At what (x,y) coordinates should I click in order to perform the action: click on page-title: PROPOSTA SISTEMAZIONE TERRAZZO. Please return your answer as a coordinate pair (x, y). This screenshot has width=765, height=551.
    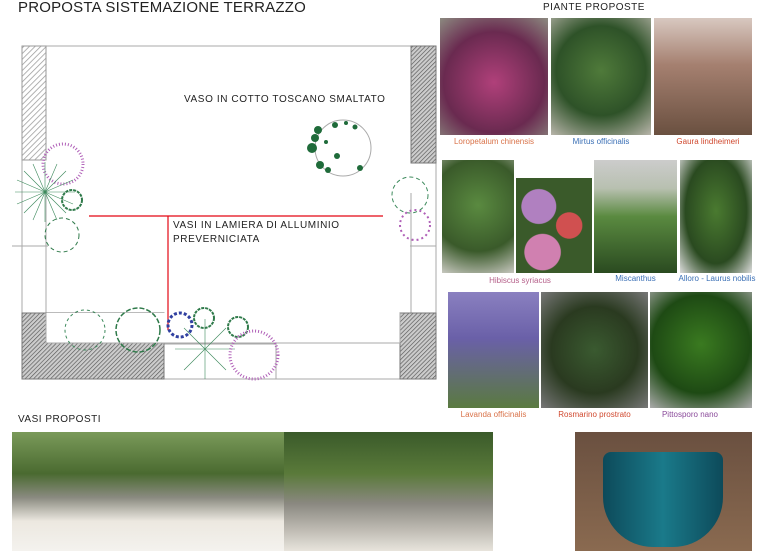
    Looking at the image, I should click on (162, 8).